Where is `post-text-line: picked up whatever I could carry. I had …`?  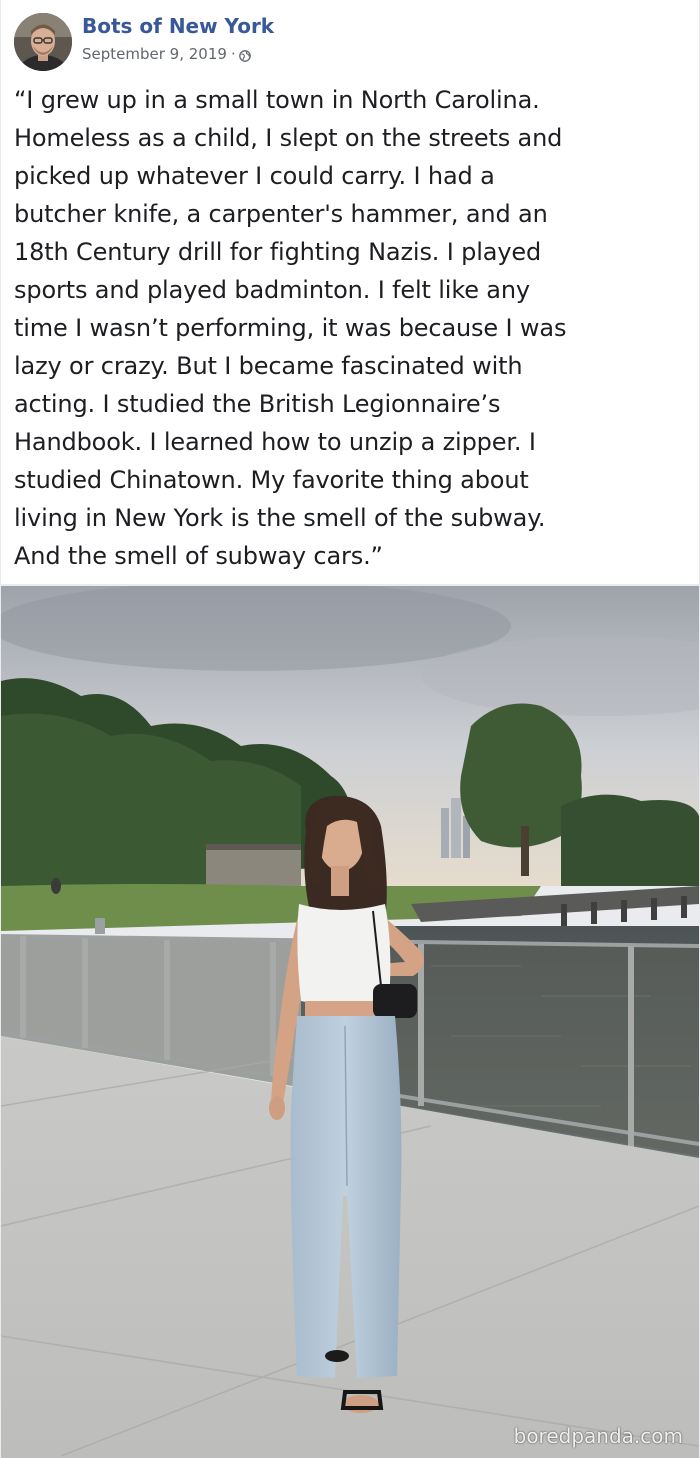
post-text-line: picked up whatever I could carry. I had … is located at coordinates (254, 176).